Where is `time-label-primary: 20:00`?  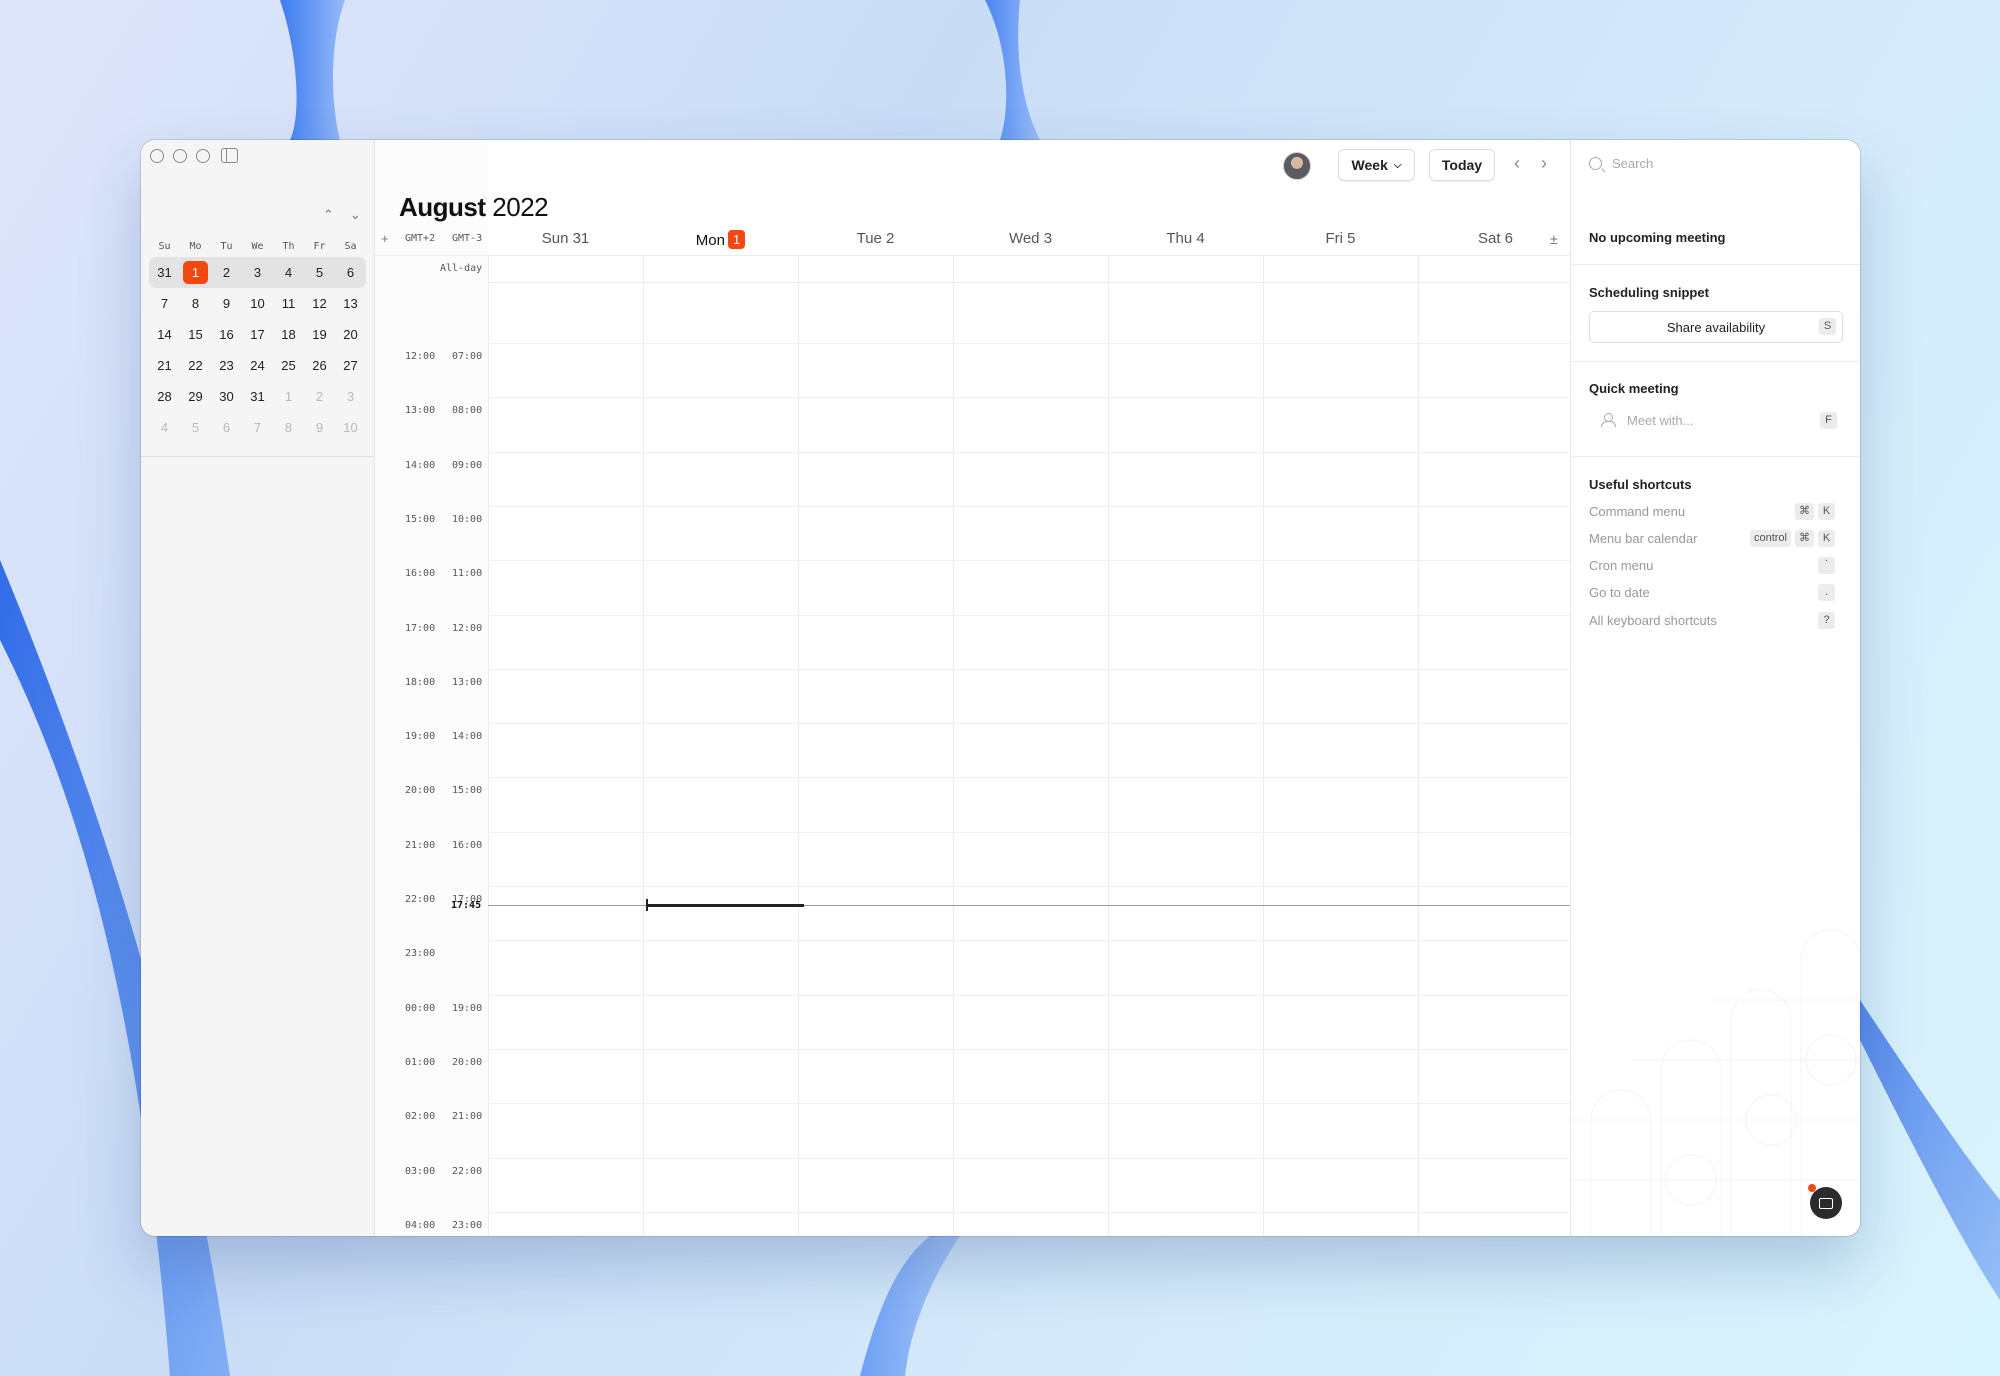
time-label-primary: 20:00 is located at coordinates (420, 791).